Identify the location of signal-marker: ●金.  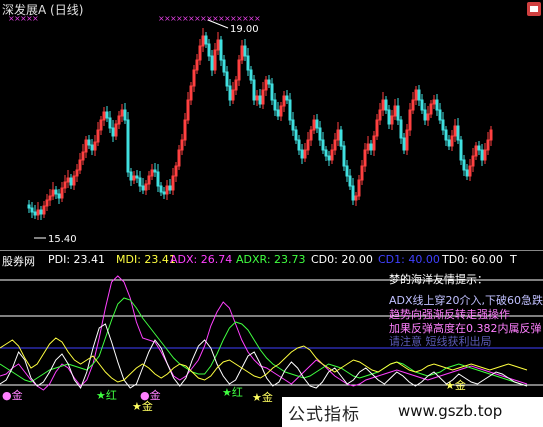
(12, 395).